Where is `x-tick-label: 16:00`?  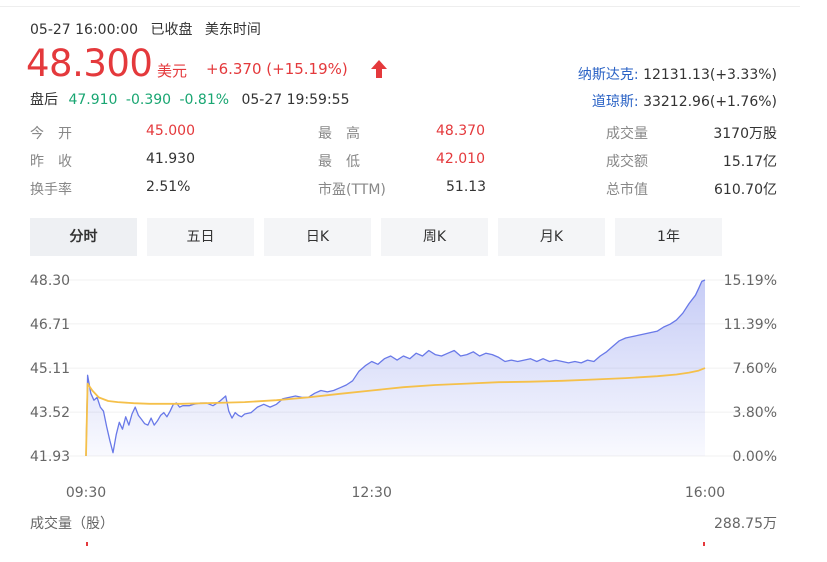
x-tick-label: 16:00 is located at coordinates (705, 493).